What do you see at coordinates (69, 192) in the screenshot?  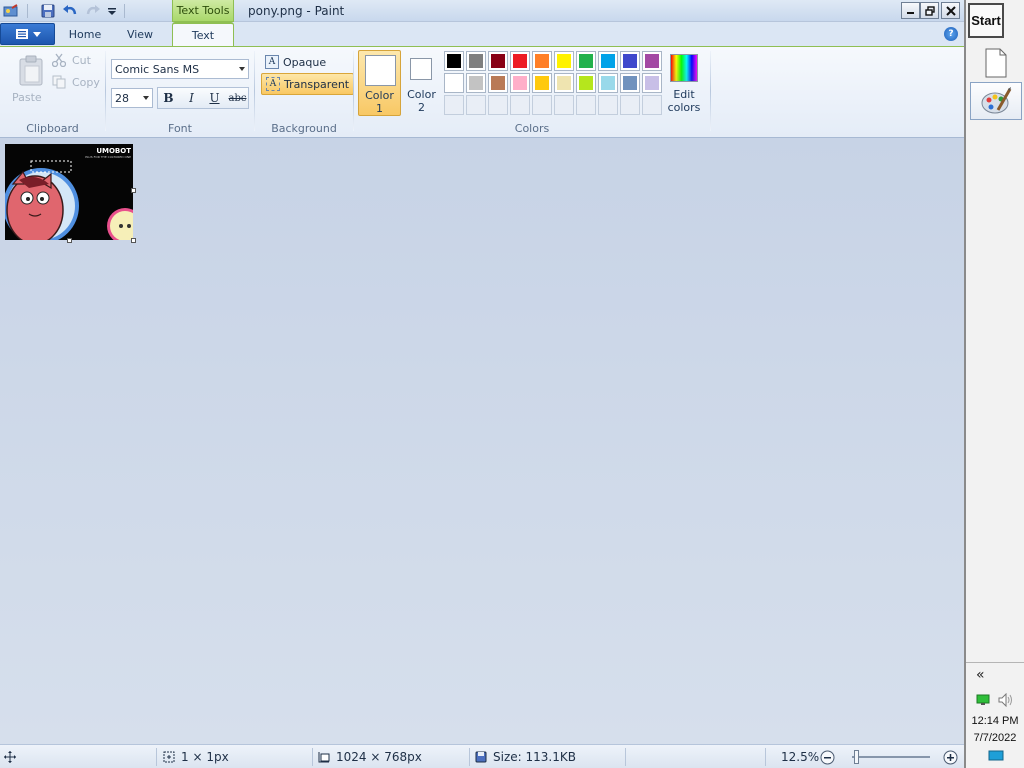 I see `image-canvas: UMOBOT PLUS FOR THE CULTURED ONE` at bounding box center [69, 192].